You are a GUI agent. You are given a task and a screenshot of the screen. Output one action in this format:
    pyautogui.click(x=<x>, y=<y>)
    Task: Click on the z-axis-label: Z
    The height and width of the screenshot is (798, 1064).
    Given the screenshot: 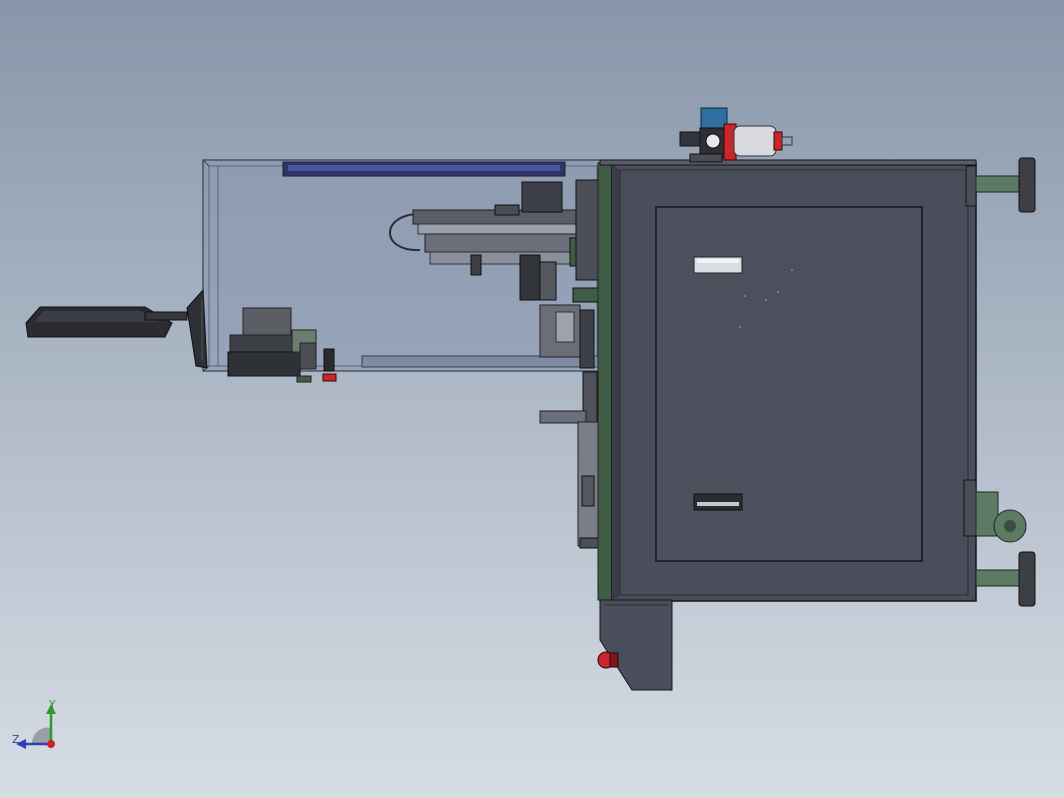 What is the action you would take?
    pyautogui.click(x=16, y=739)
    